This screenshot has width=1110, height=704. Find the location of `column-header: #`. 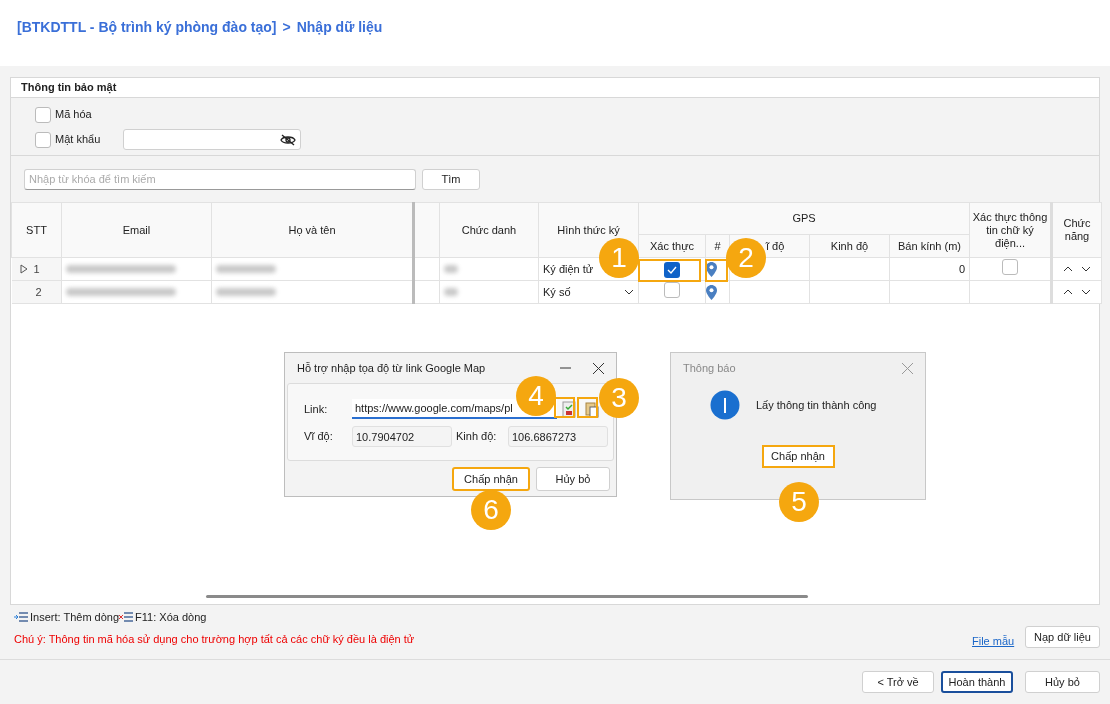

column-header: # is located at coordinates (717, 245).